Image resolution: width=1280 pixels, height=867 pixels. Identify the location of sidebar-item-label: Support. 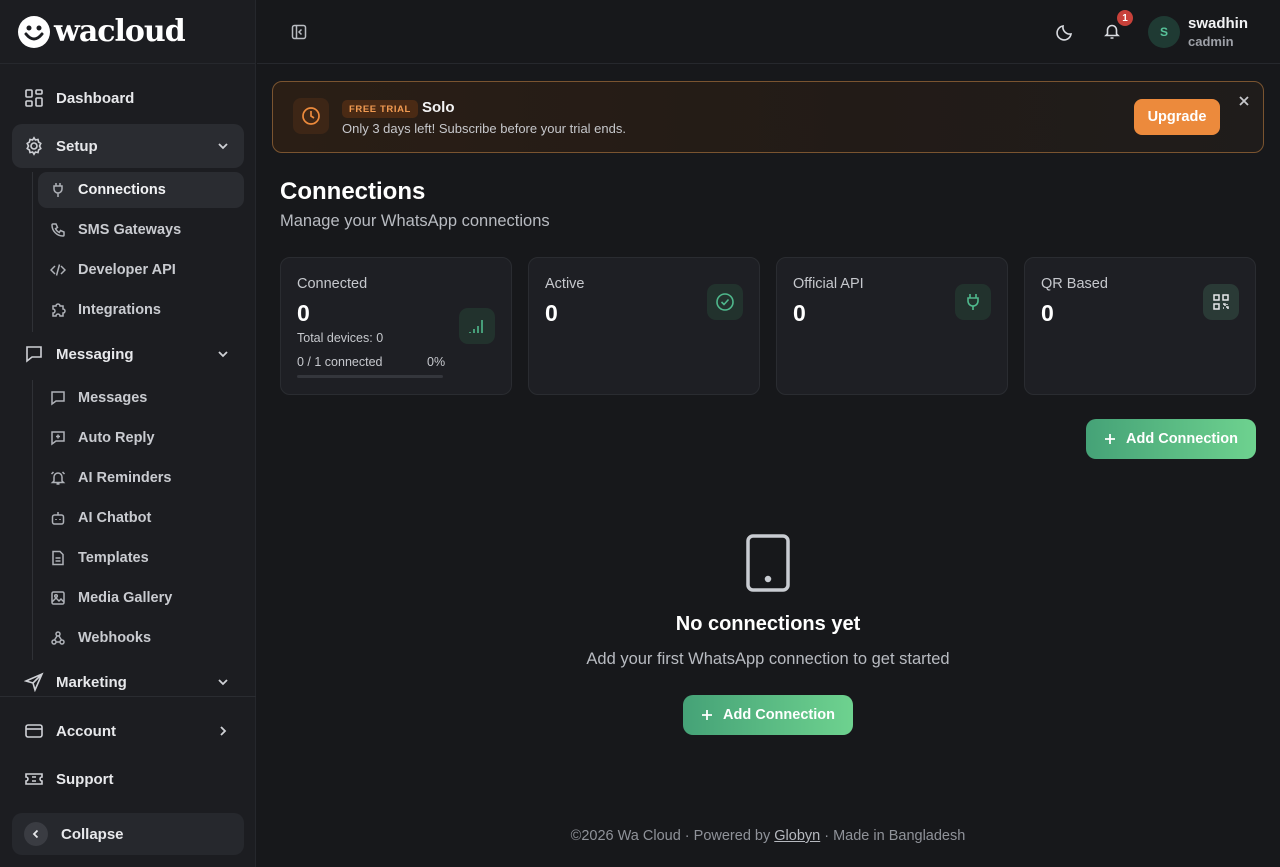
(85, 779).